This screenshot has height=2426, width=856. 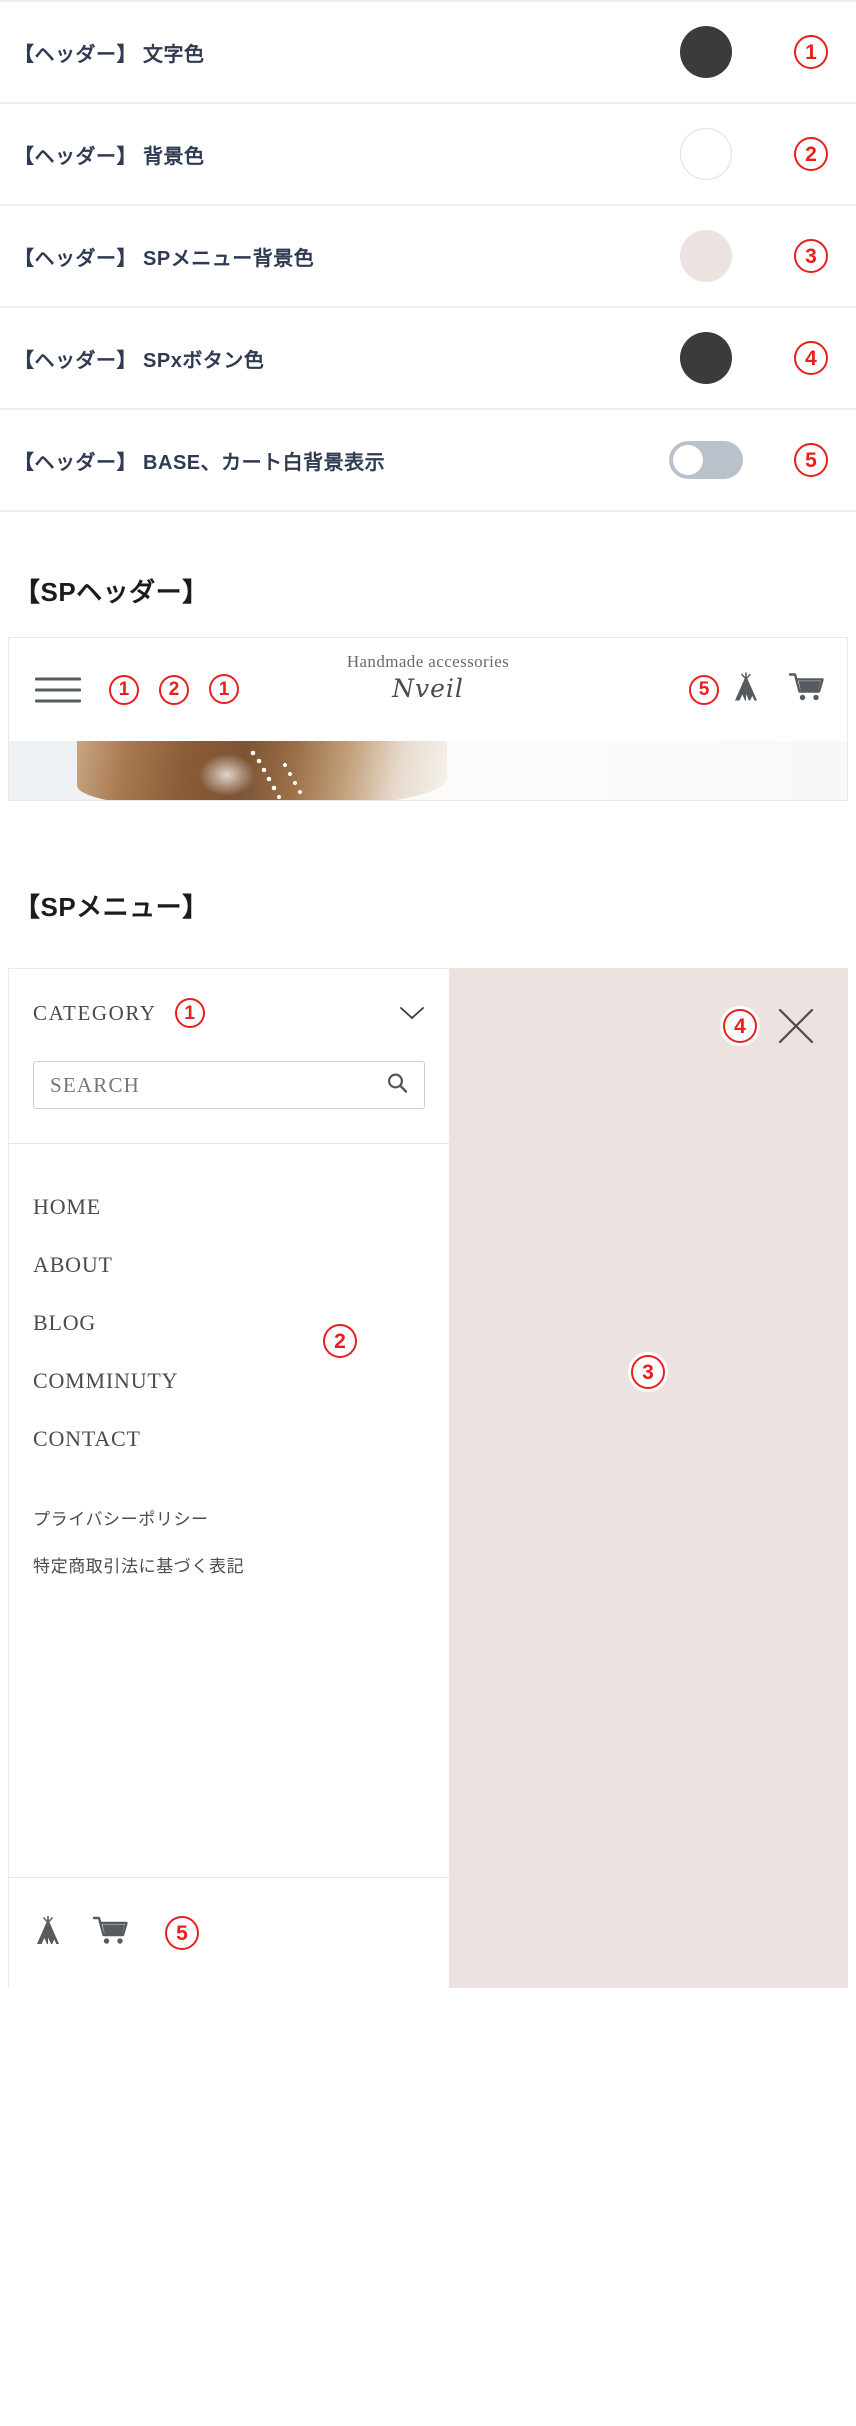 I want to click on annotation-badge-header-icons: 5, so click(x=704, y=689).